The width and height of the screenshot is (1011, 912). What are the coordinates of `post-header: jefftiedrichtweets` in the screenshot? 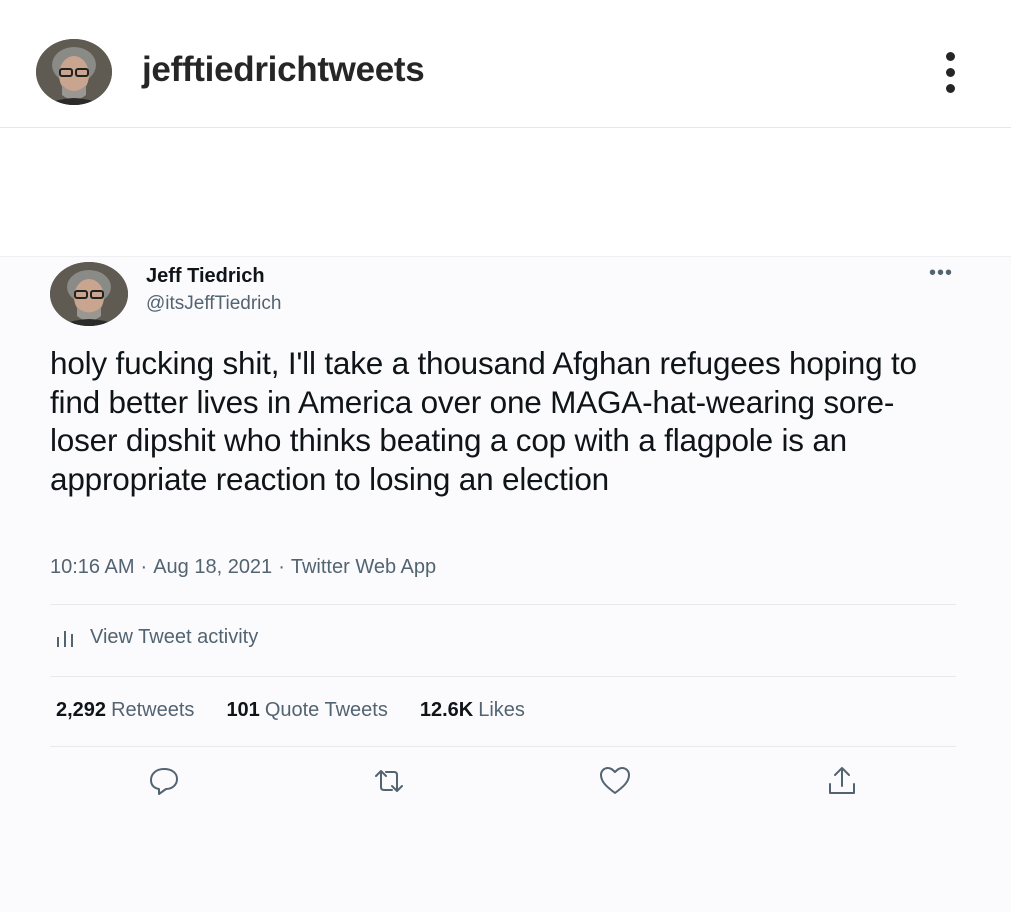 It's located at (505, 64).